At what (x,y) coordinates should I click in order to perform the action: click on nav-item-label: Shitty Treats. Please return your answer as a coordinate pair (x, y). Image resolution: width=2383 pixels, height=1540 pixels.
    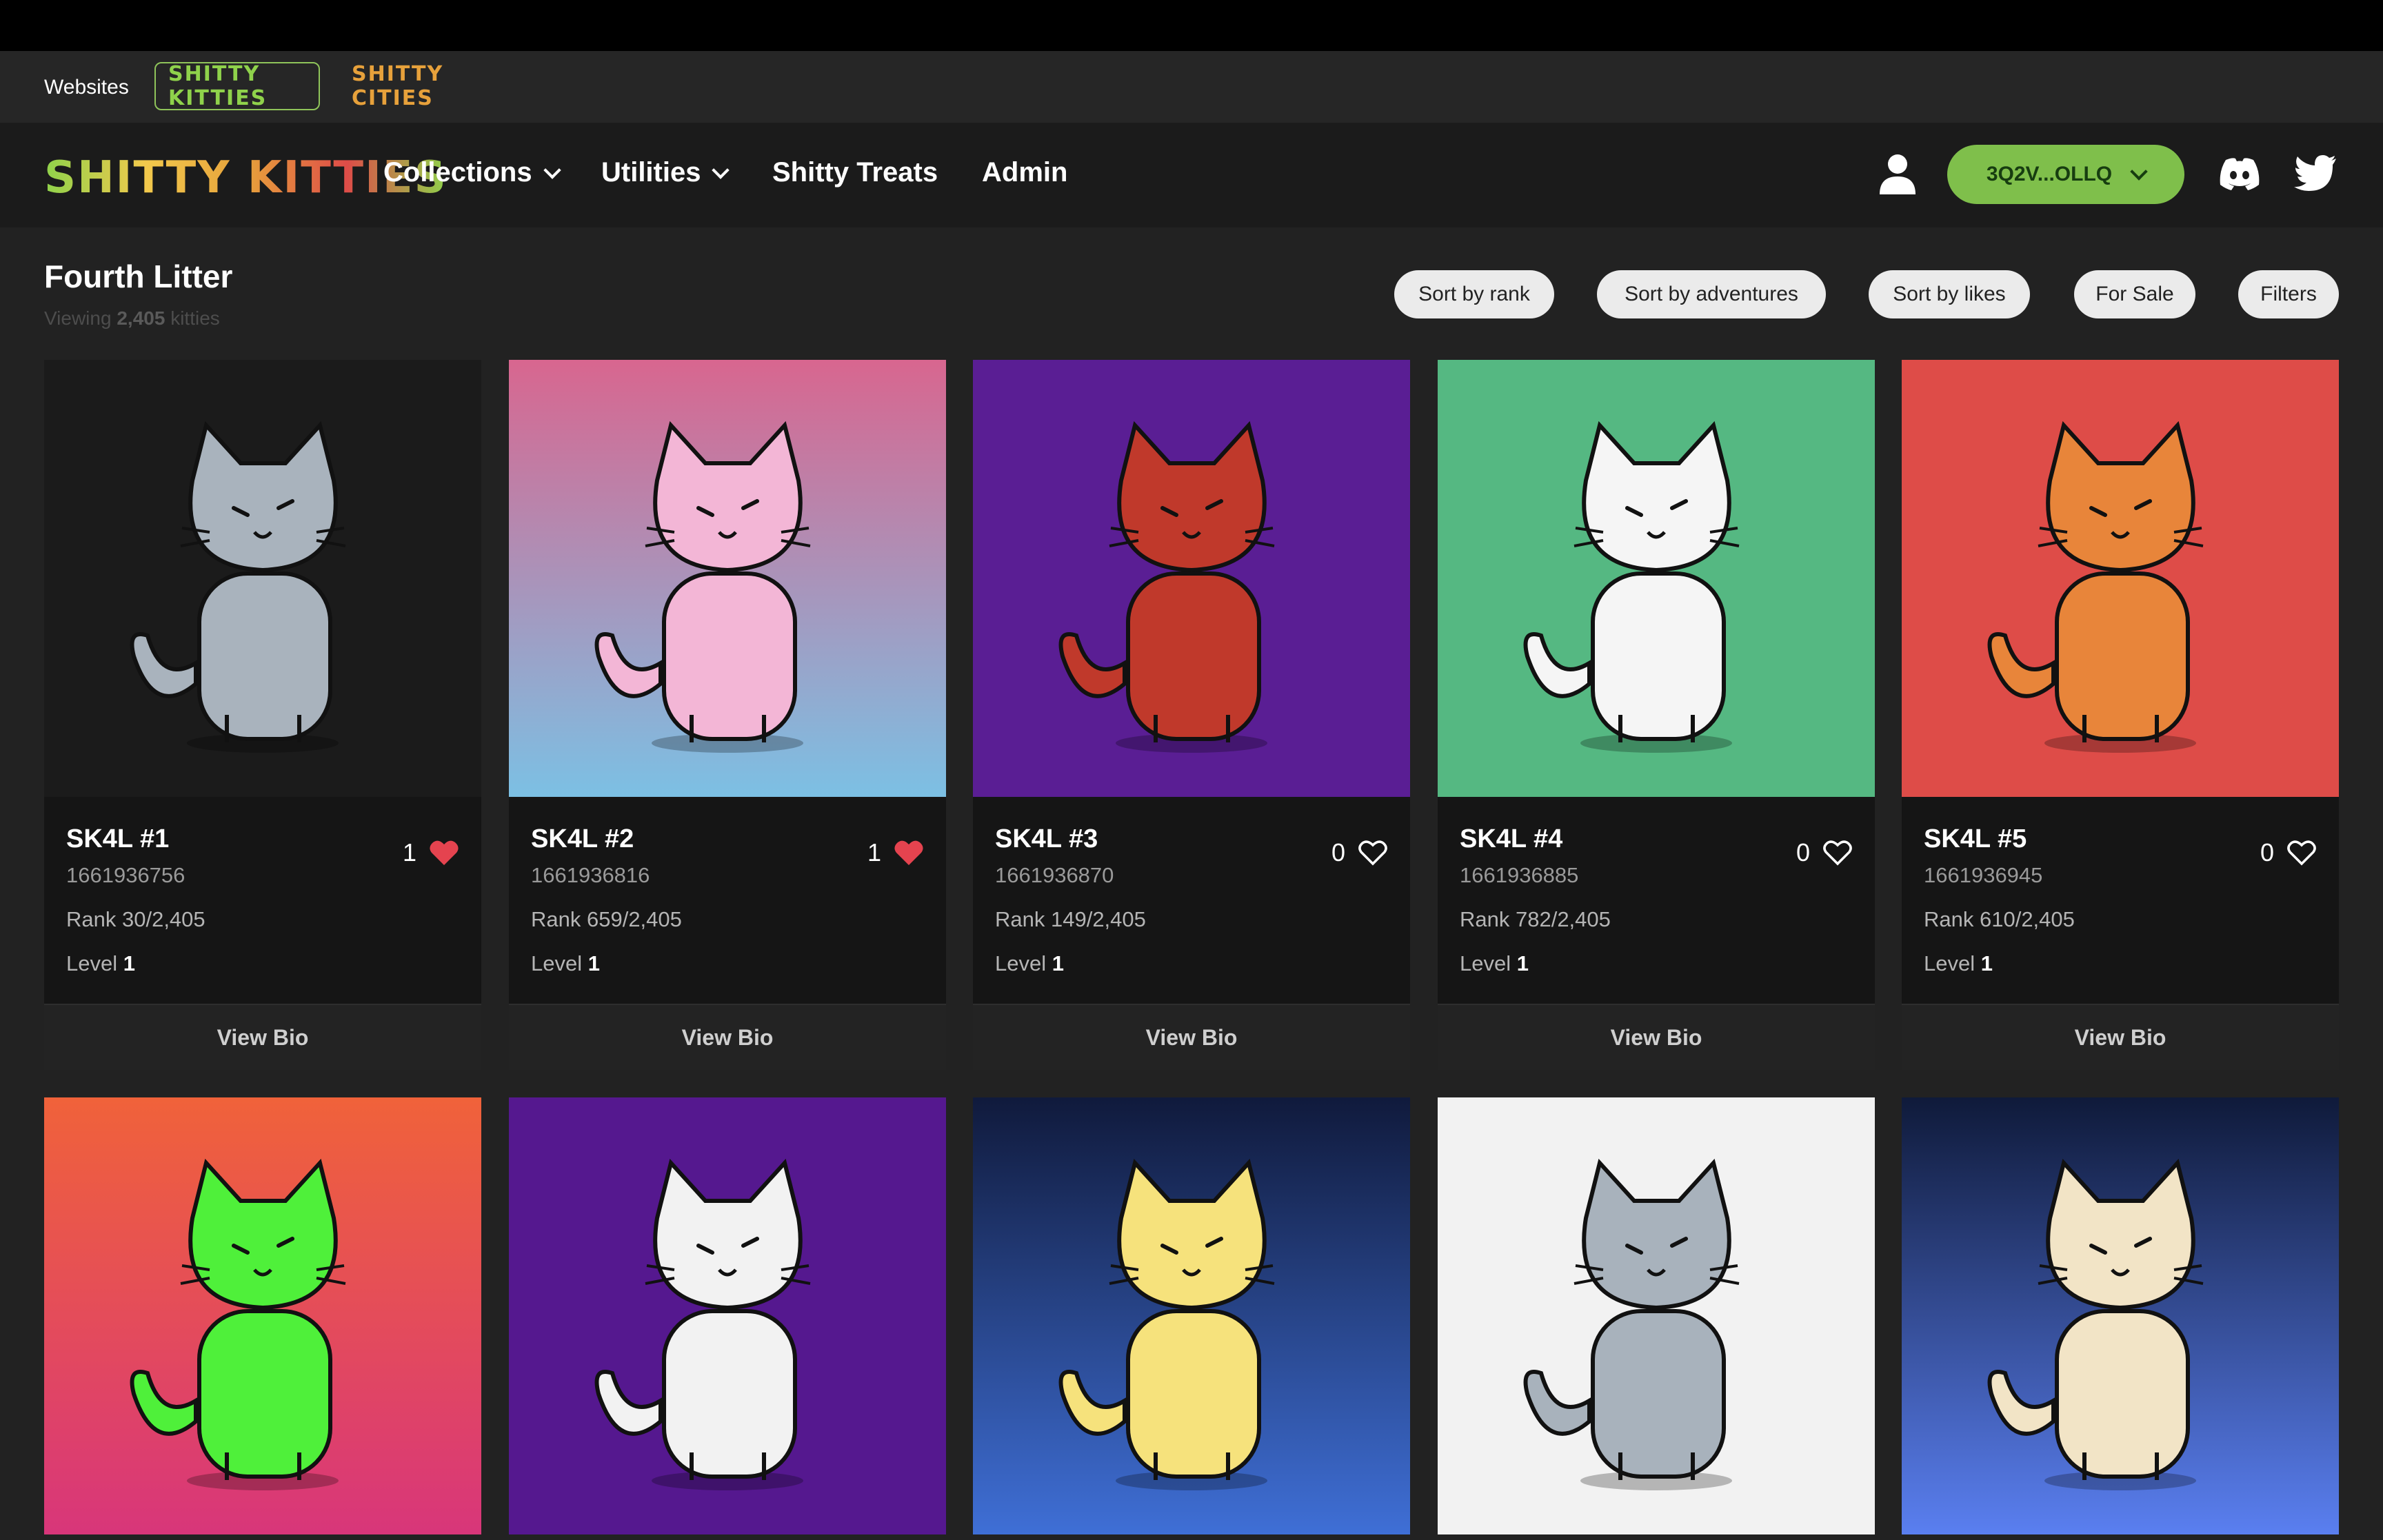
    Looking at the image, I should click on (855, 173).